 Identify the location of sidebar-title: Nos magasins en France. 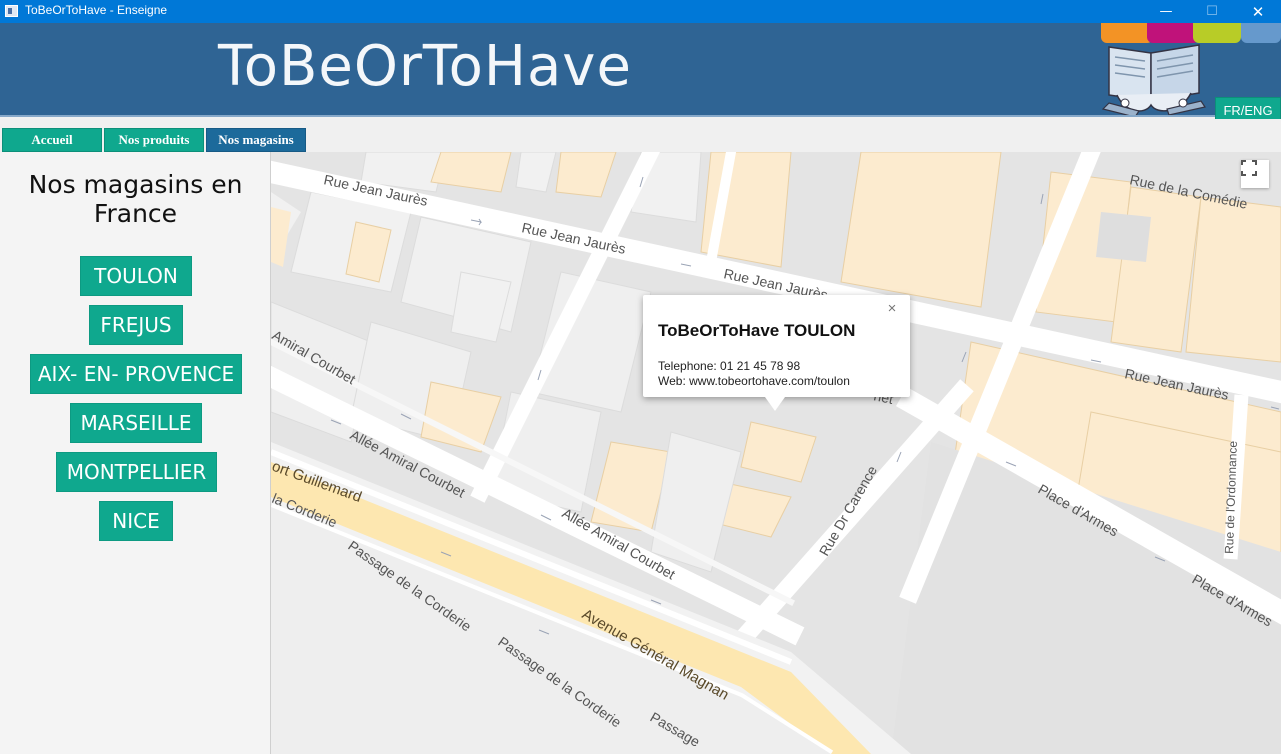
(135, 199).